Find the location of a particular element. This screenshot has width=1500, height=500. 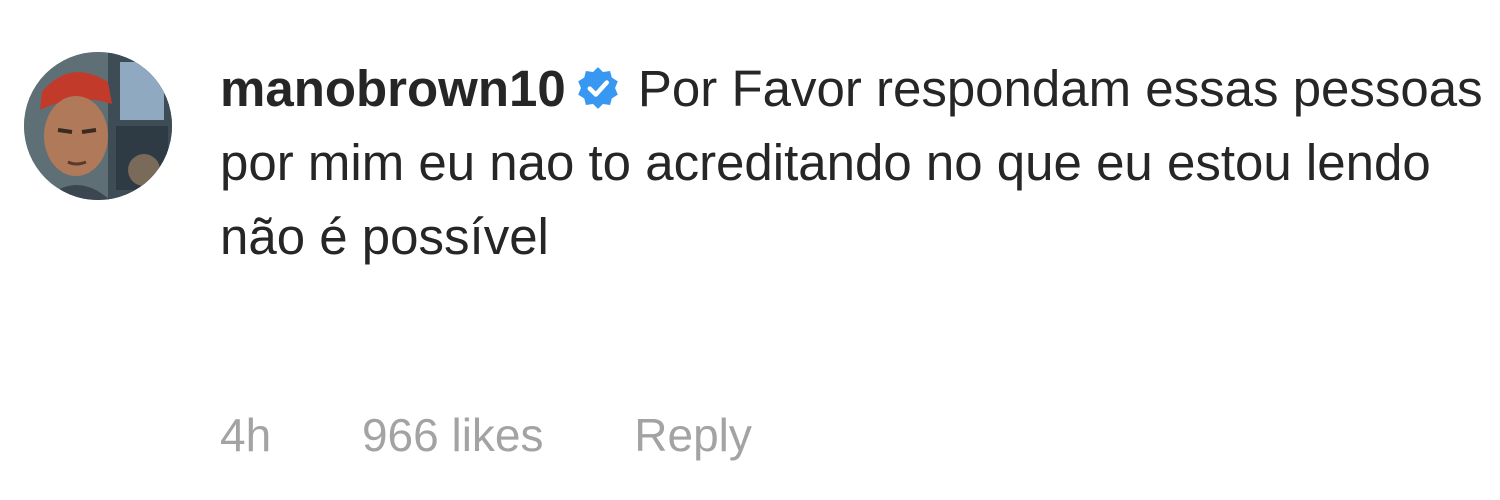

comment-meta: 4h 966 likes Reply is located at coordinates (486, 435).